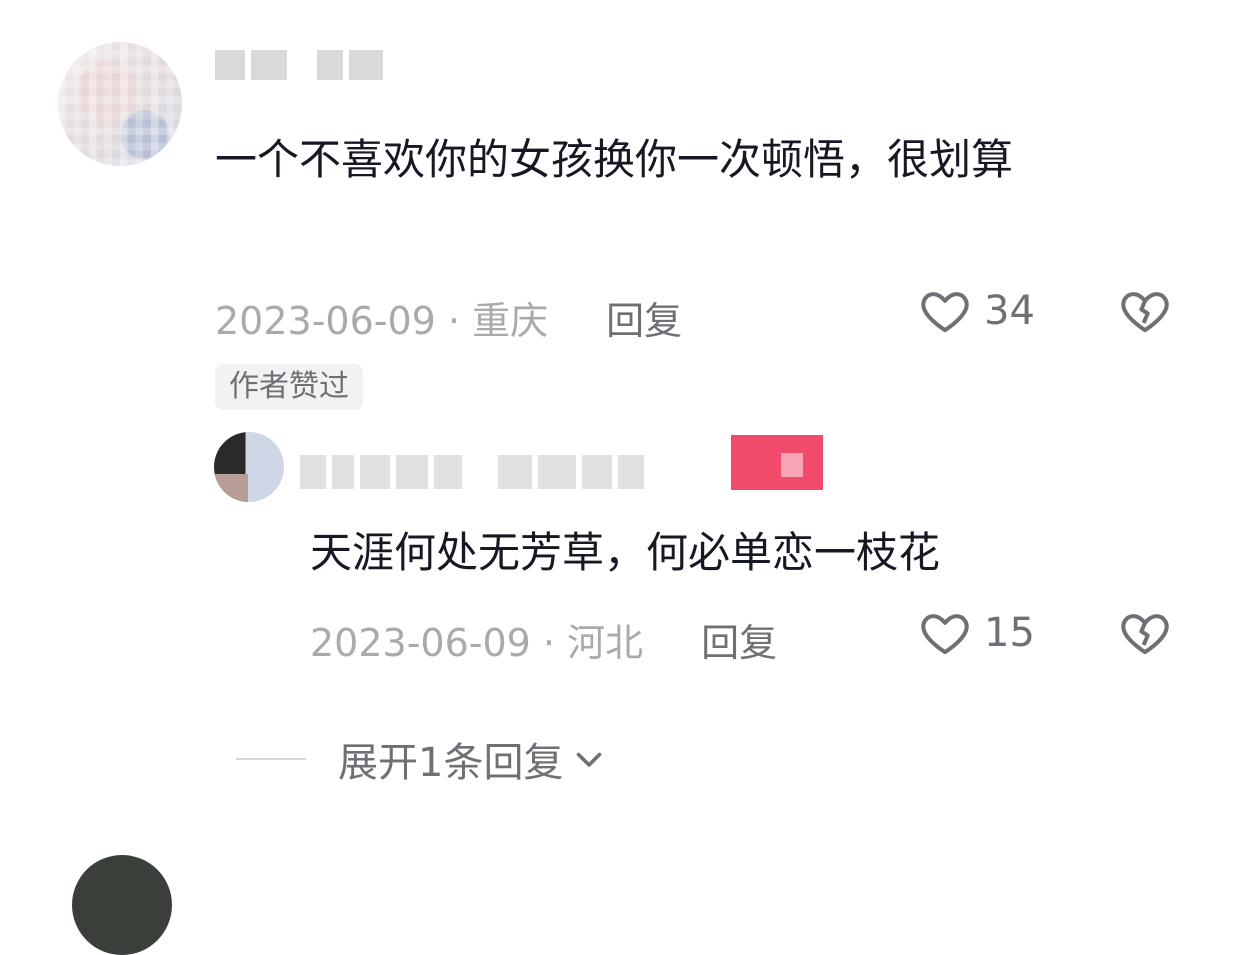  I want to click on replier-badge, so click(777, 462).